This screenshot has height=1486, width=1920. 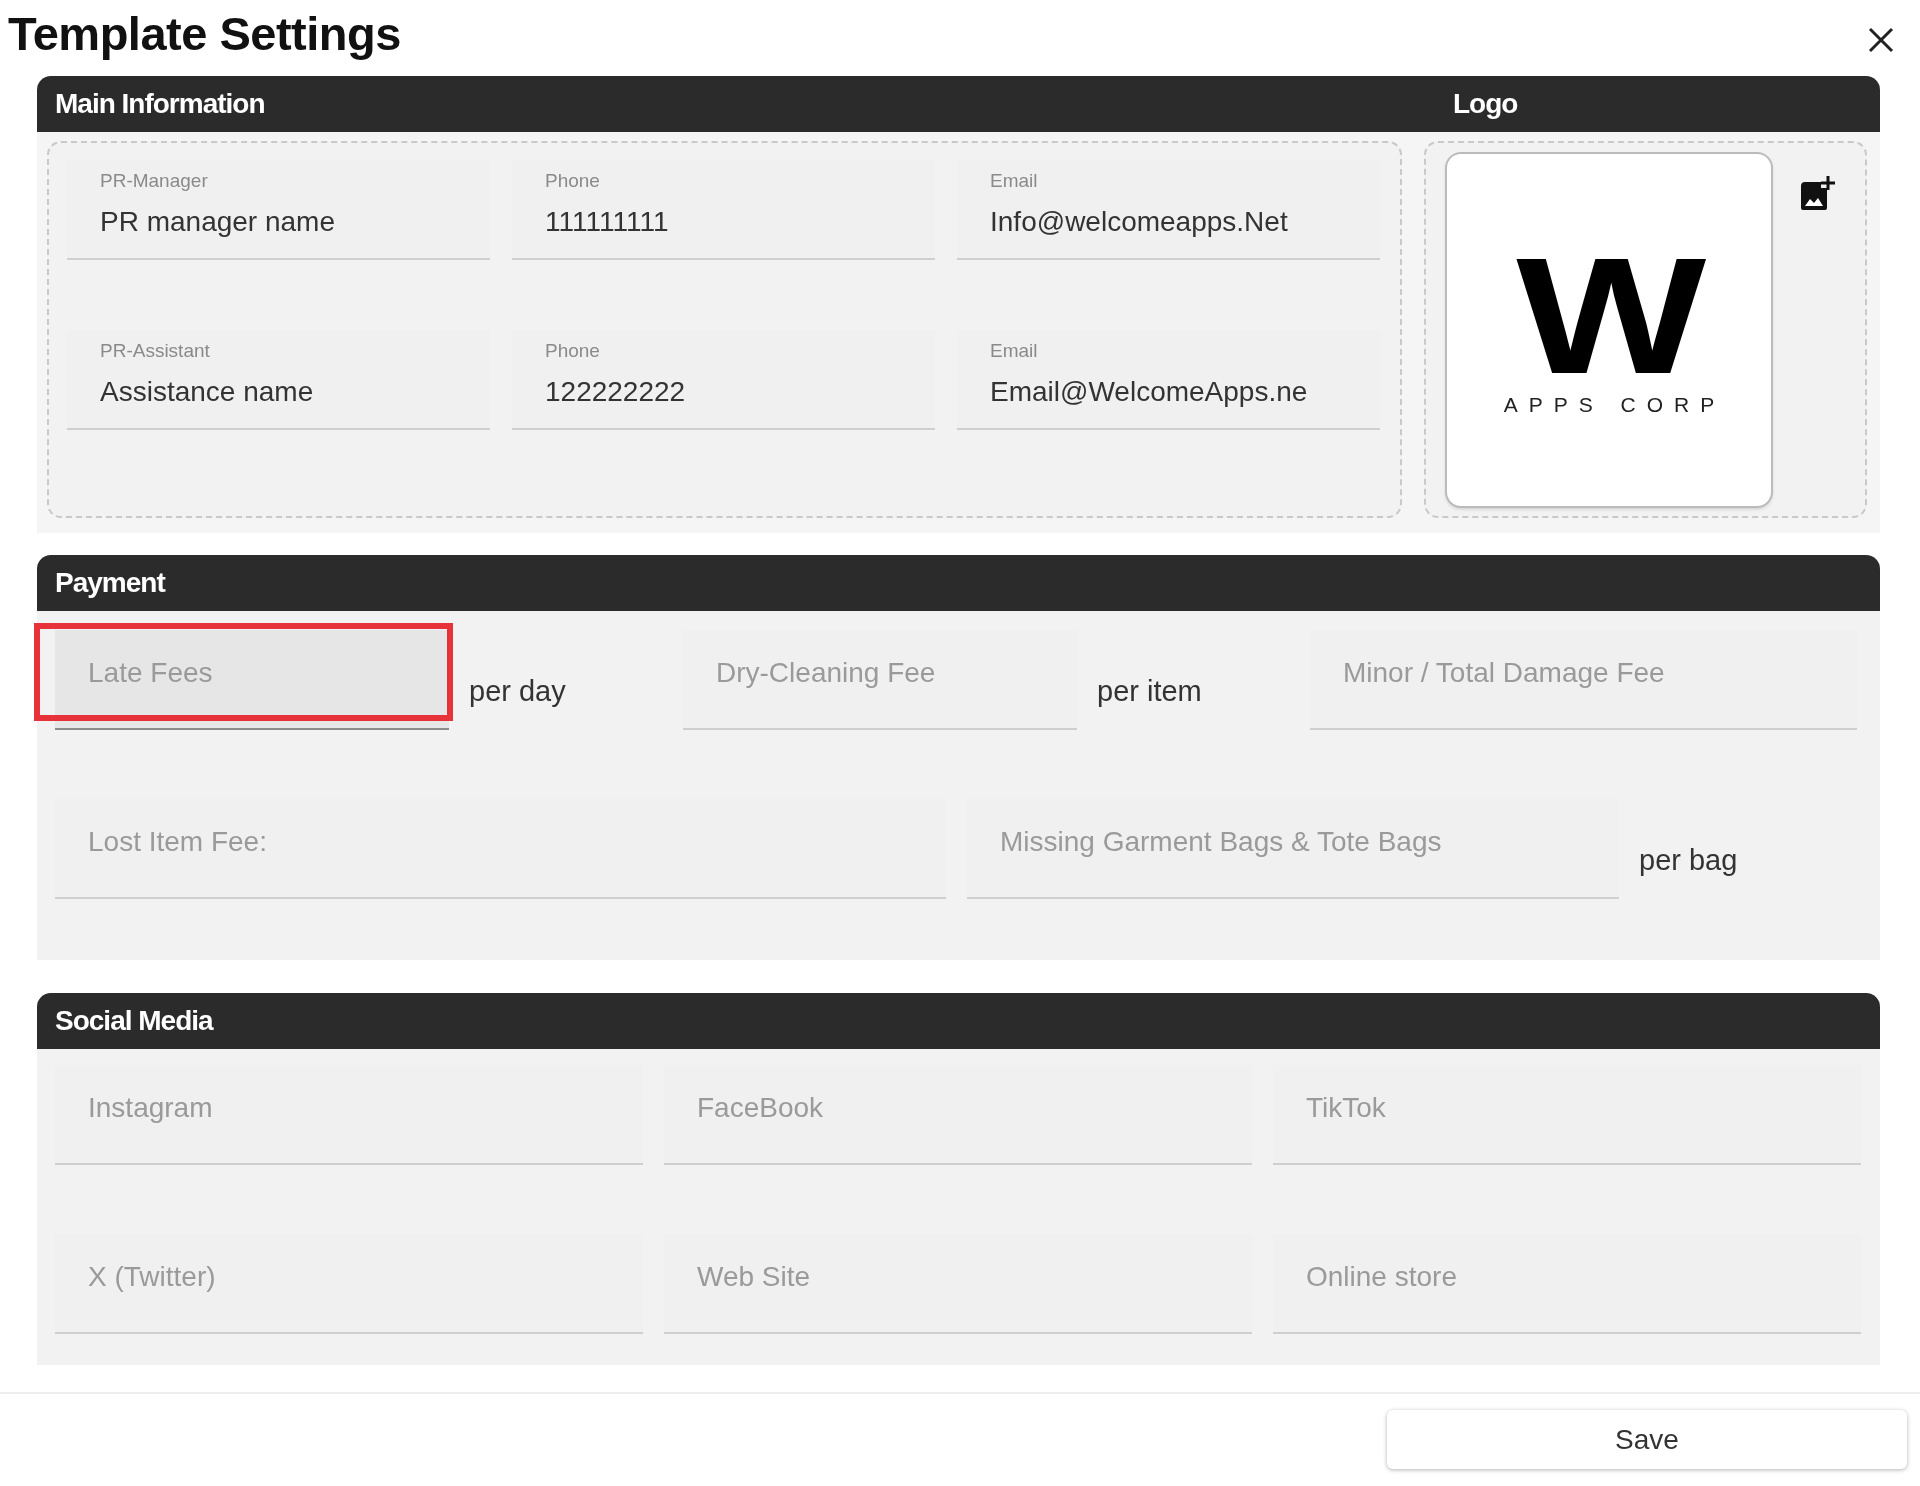 I want to click on field-label: PR-Assistant, so click(x=155, y=350).